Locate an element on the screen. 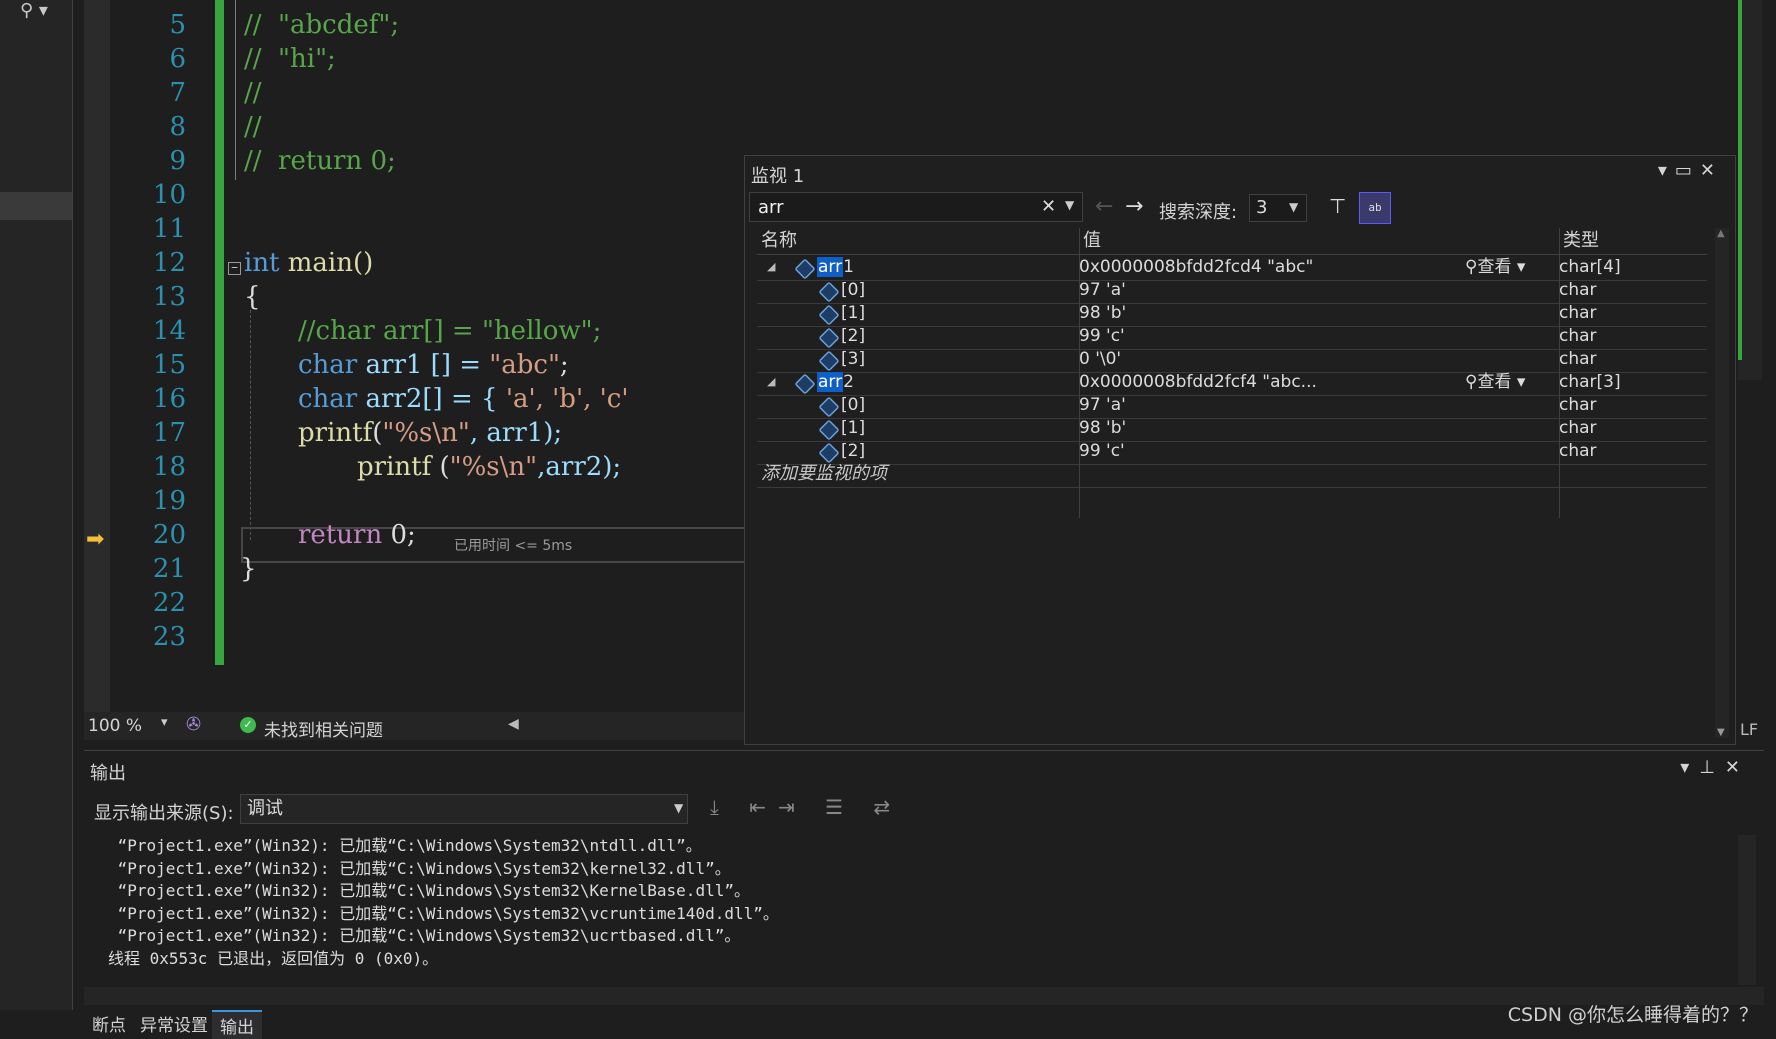 This screenshot has height=1039, width=1776. line-number: 21 is located at coordinates (169, 569).